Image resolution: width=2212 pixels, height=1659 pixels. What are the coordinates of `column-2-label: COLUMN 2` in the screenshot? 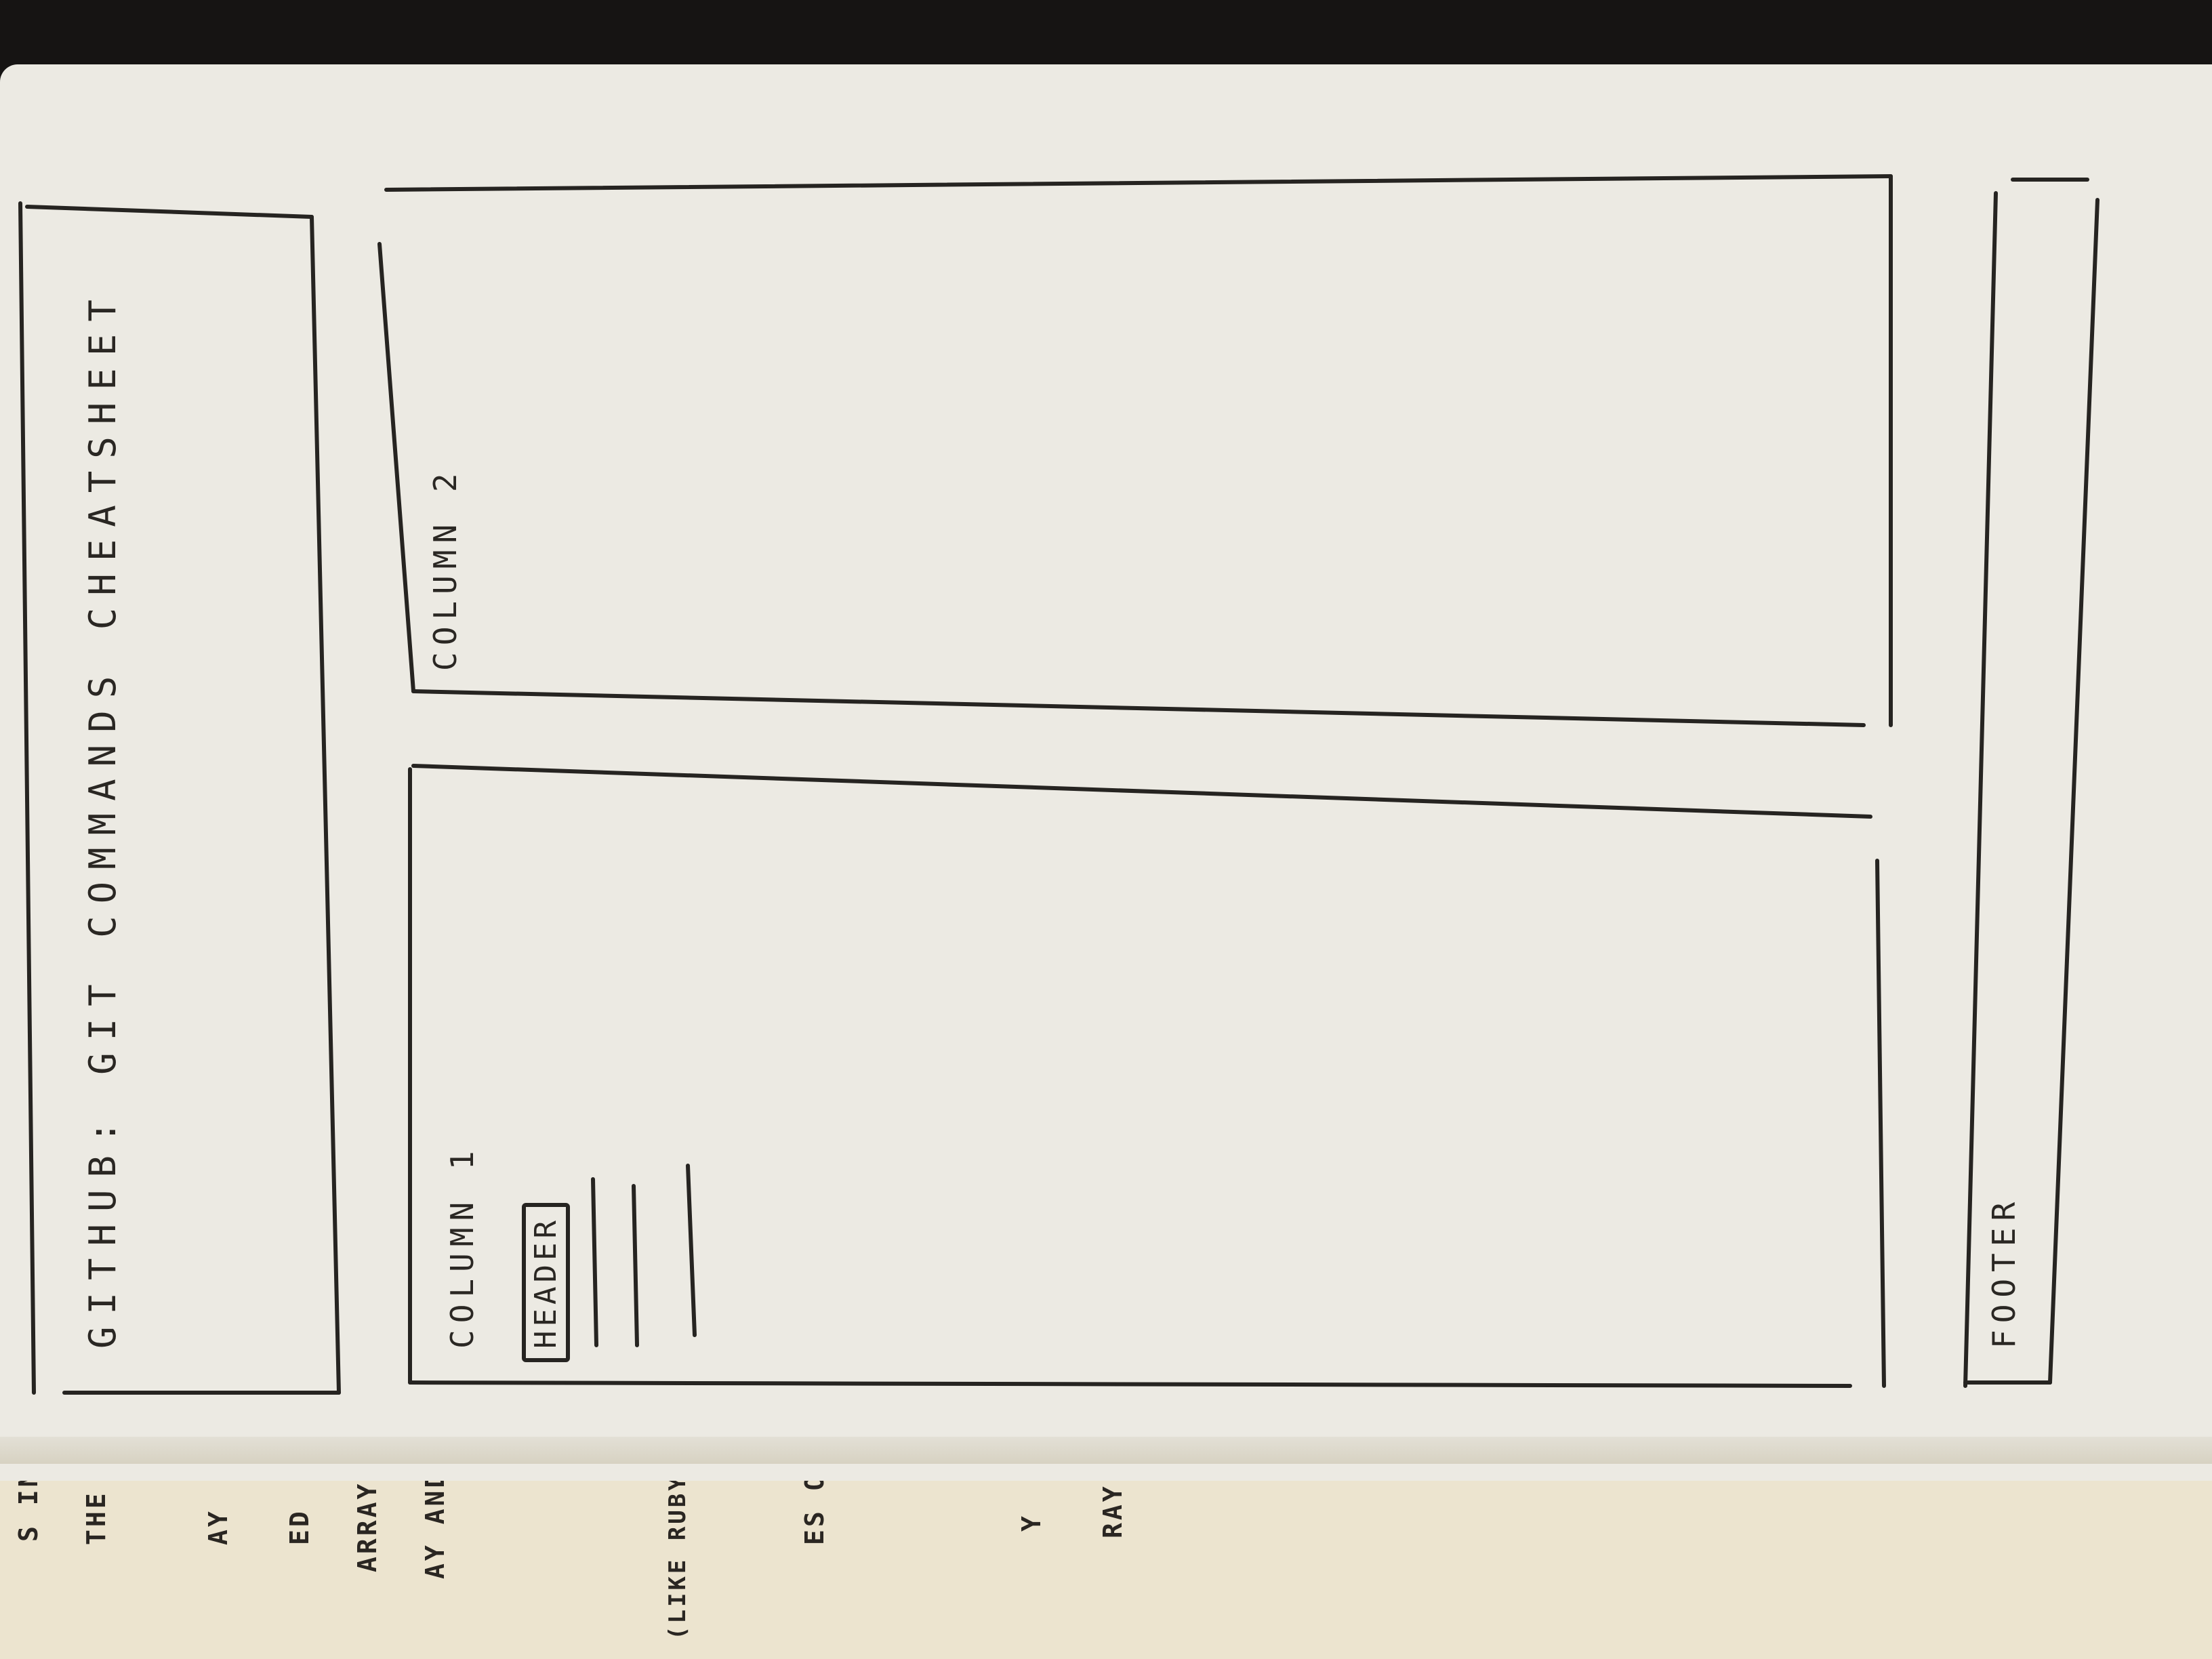 It's located at (445, 568).